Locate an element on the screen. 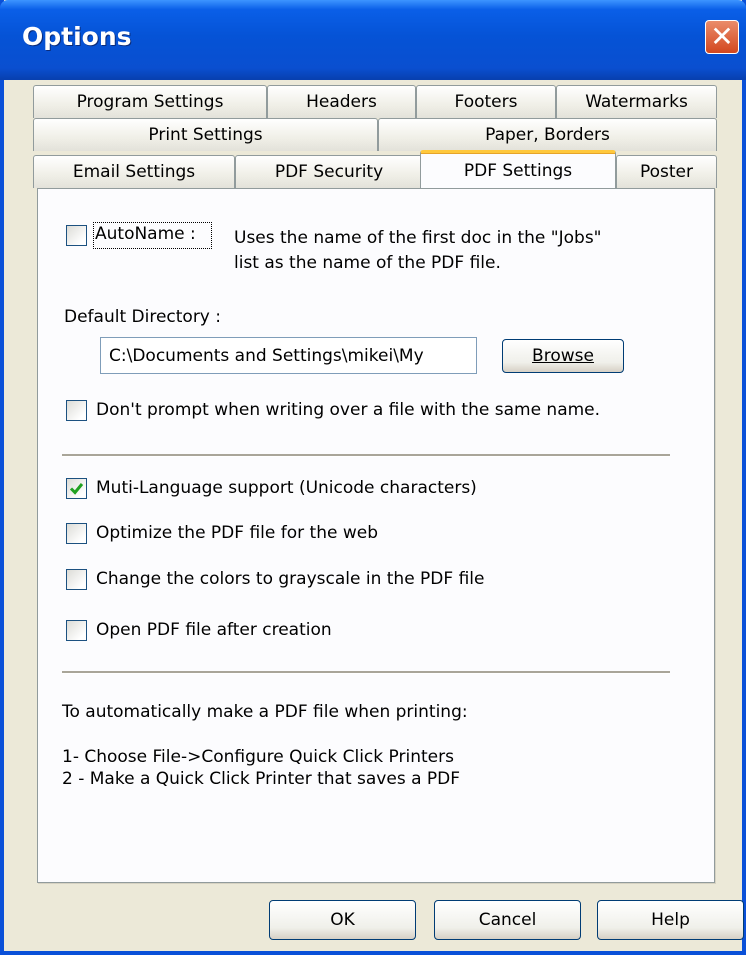 The height and width of the screenshot is (955, 746). multi-language-checkbox is located at coordinates (76, 488).